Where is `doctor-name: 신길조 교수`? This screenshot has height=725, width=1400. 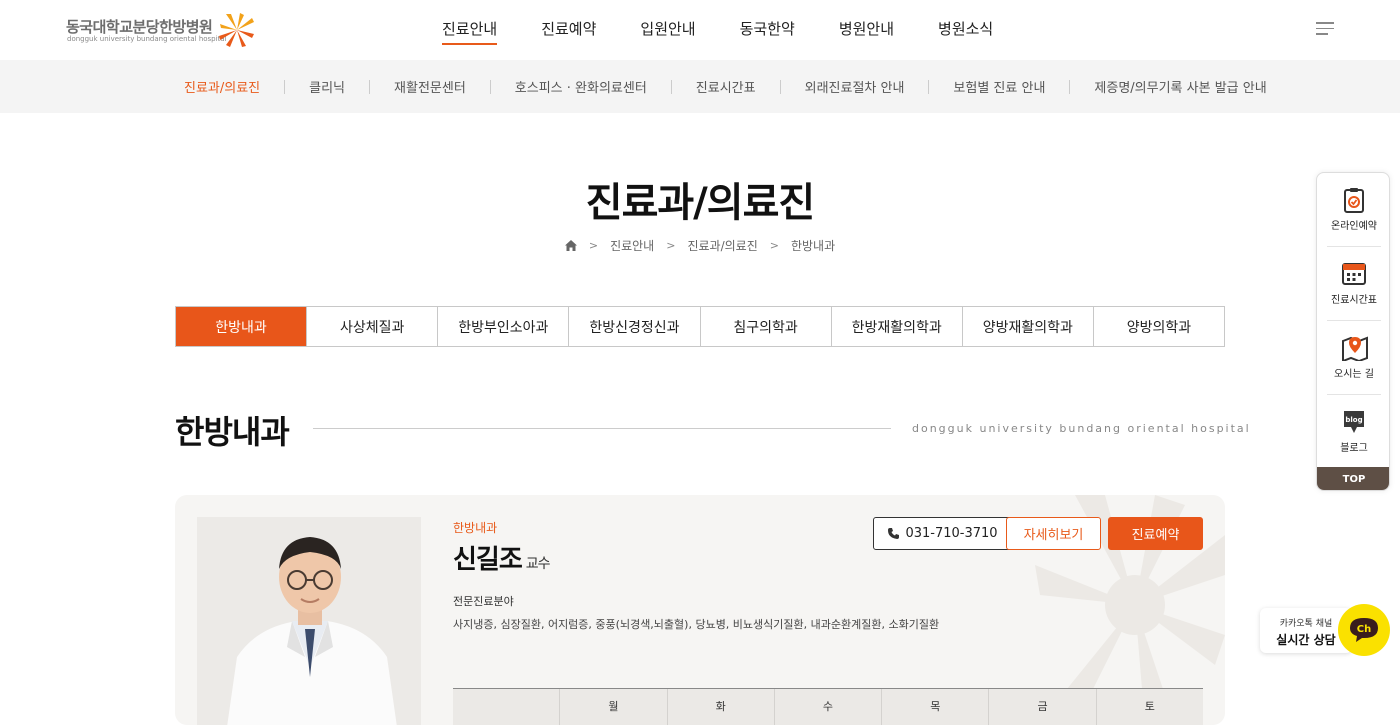
doctor-name: 신길조 교수 is located at coordinates (502, 557).